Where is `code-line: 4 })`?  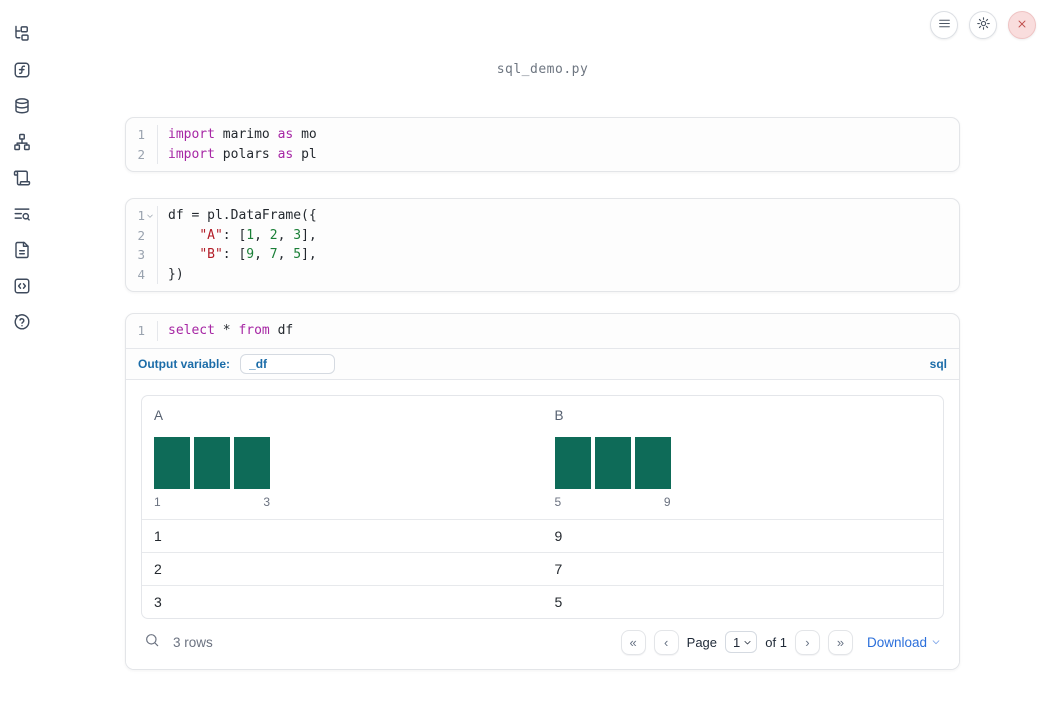 code-line: 4 }) is located at coordinates (542, 274).